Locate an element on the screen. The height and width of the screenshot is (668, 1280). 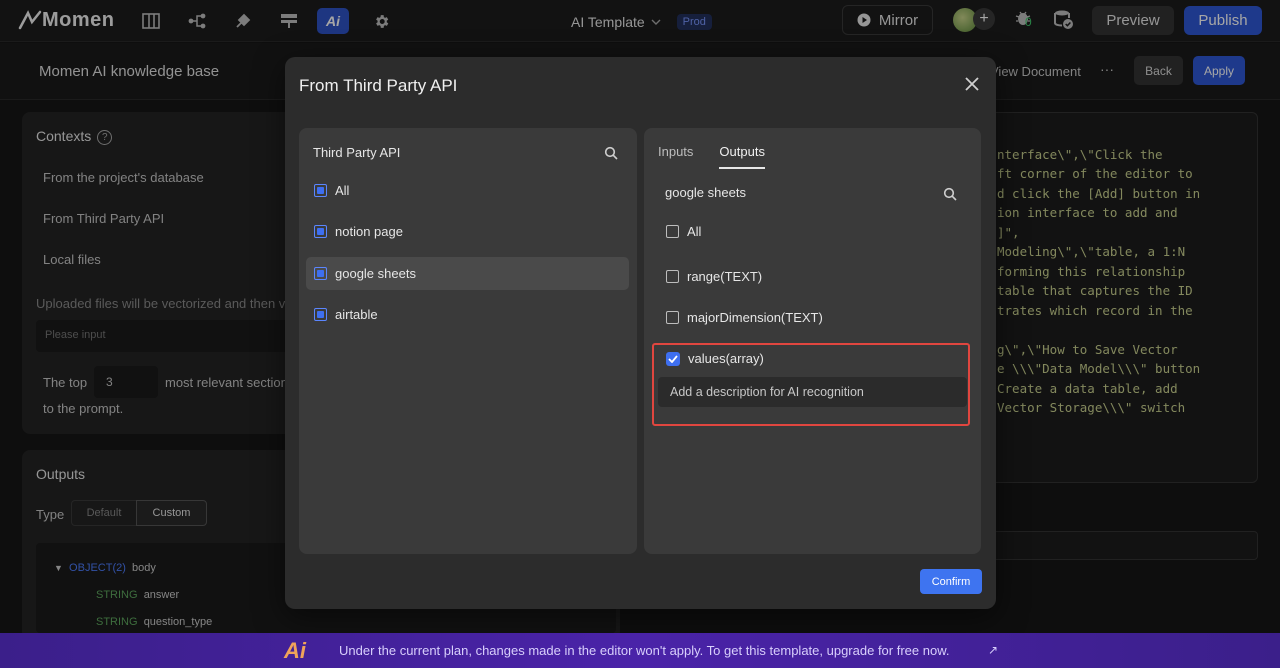
field-item-values: values(array) is located at coordinates (715, 358).